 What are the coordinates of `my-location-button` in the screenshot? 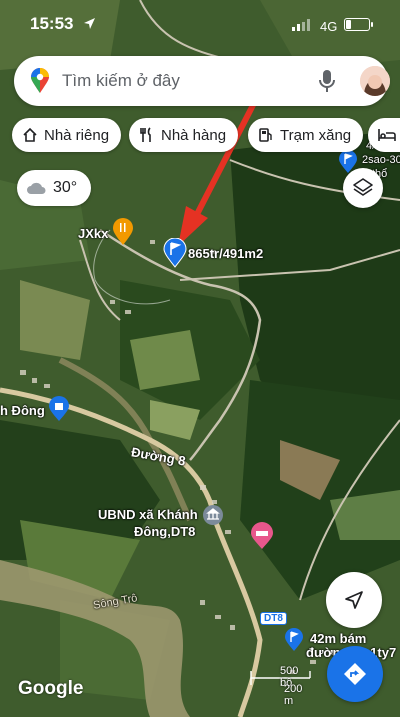 It's located at (354, 600).